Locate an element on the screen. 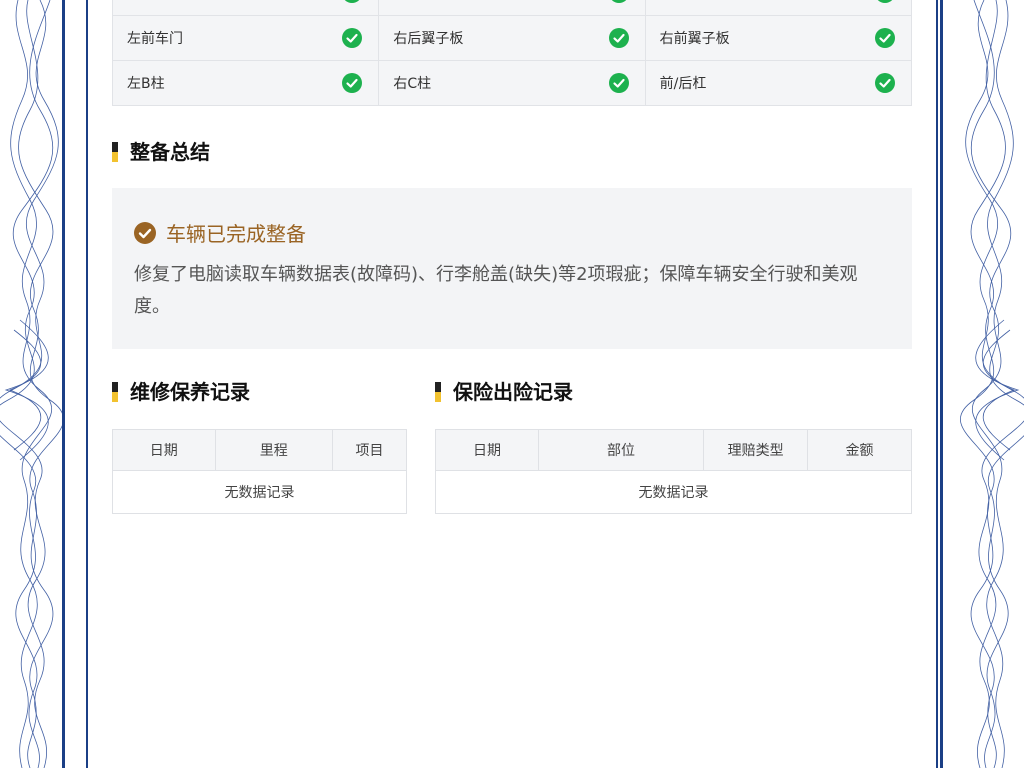 This screenshot has width=1024, height=768. inspection-cell: 左A柱 is located at coordinates (245, 8).